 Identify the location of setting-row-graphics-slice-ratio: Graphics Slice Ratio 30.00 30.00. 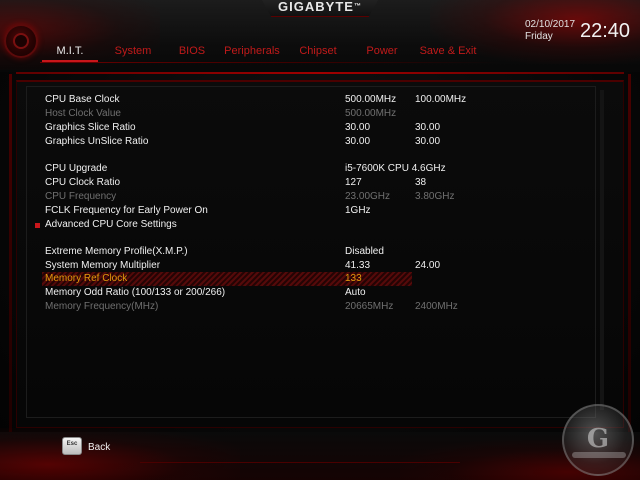
(312, 128).